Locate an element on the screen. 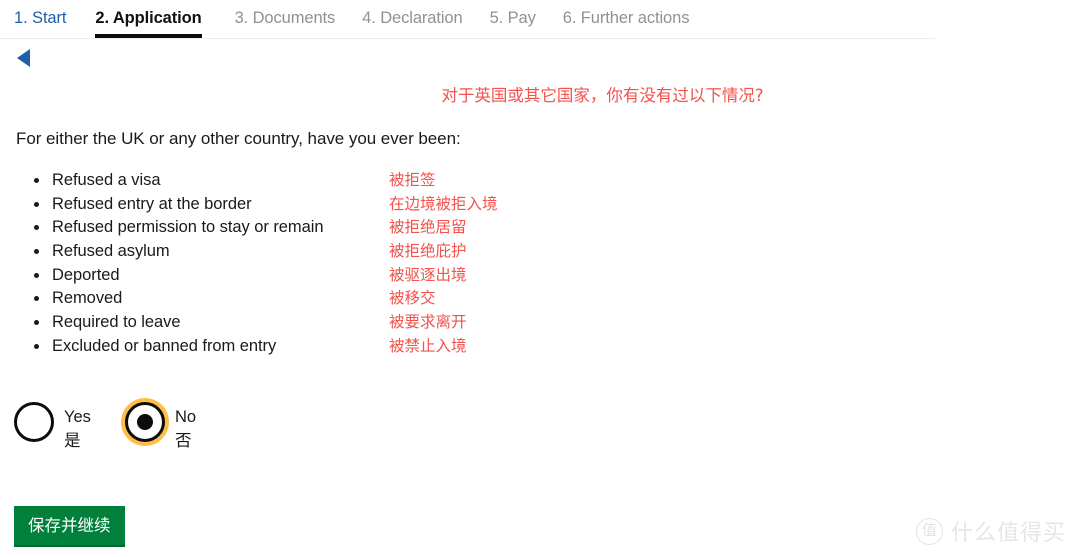 This screenshot has width=1080, height=557. reason-label-zh: 在边境被拒入境 is located at coordinates (443, 203).